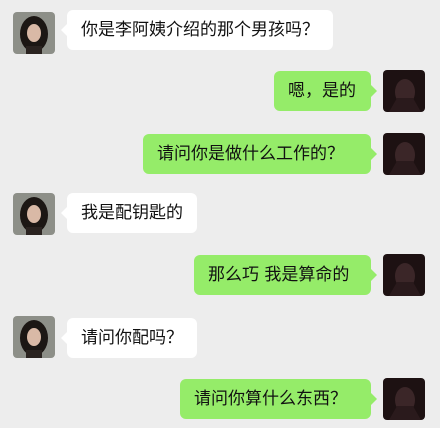 The image size is (440, 428). Describe the element at coordinates (129, 213) in the screenshot. I see `message-bubble-incoming: 我是配钥匙的` at that location.